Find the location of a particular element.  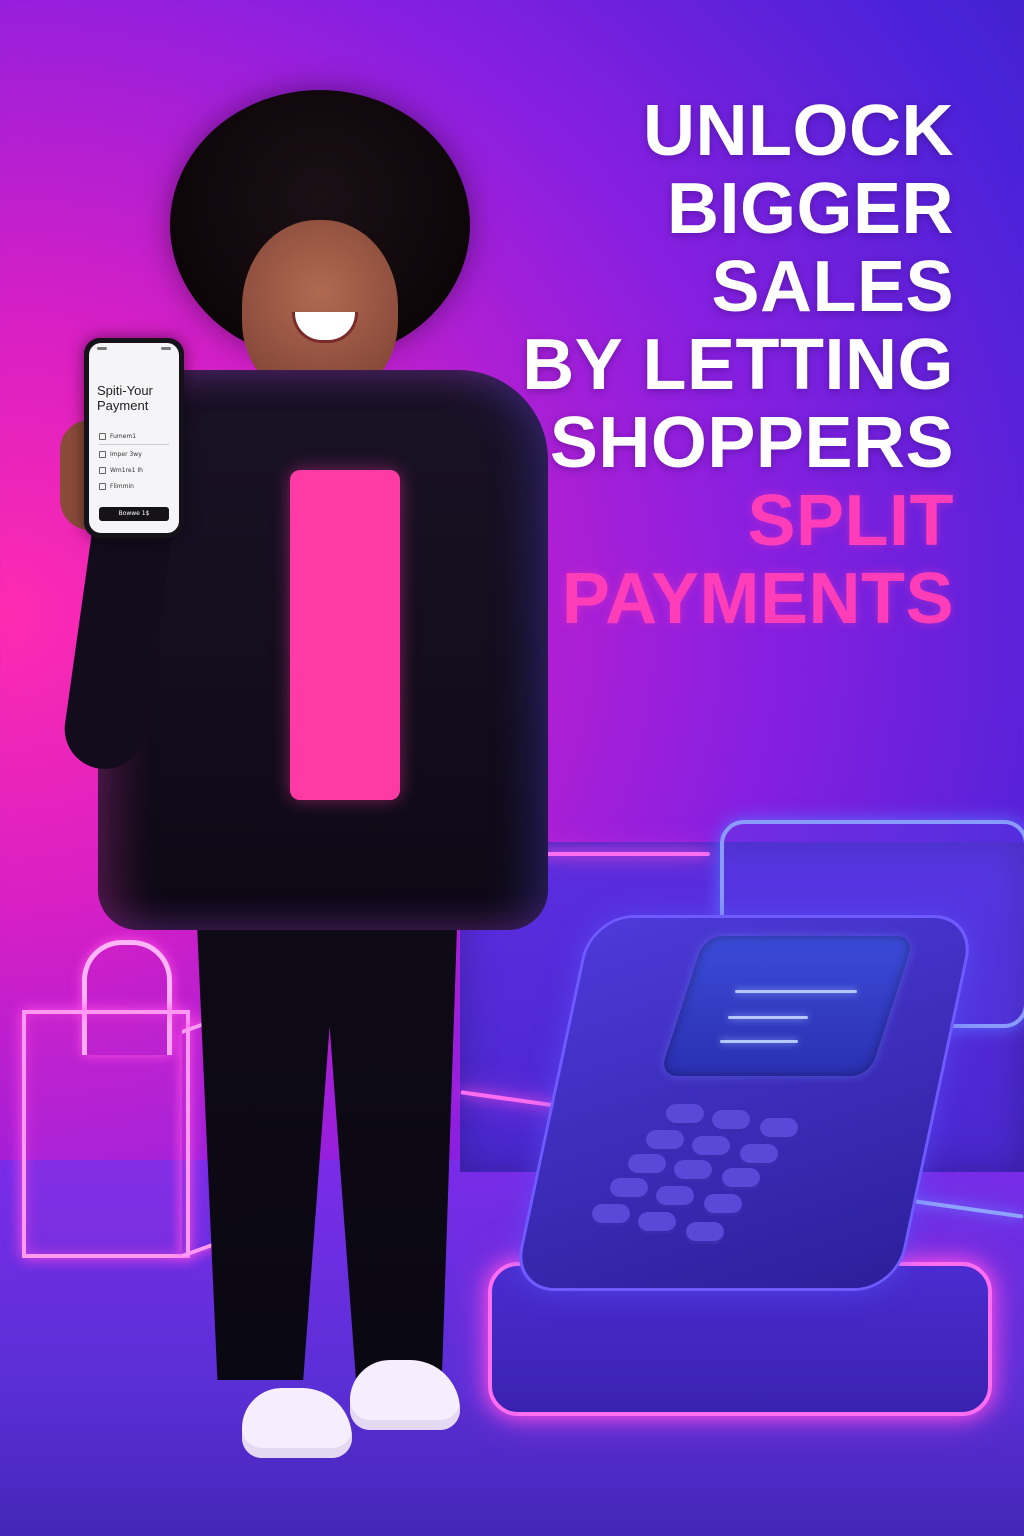

sneaker-left is located at coordinates (297, 1423).